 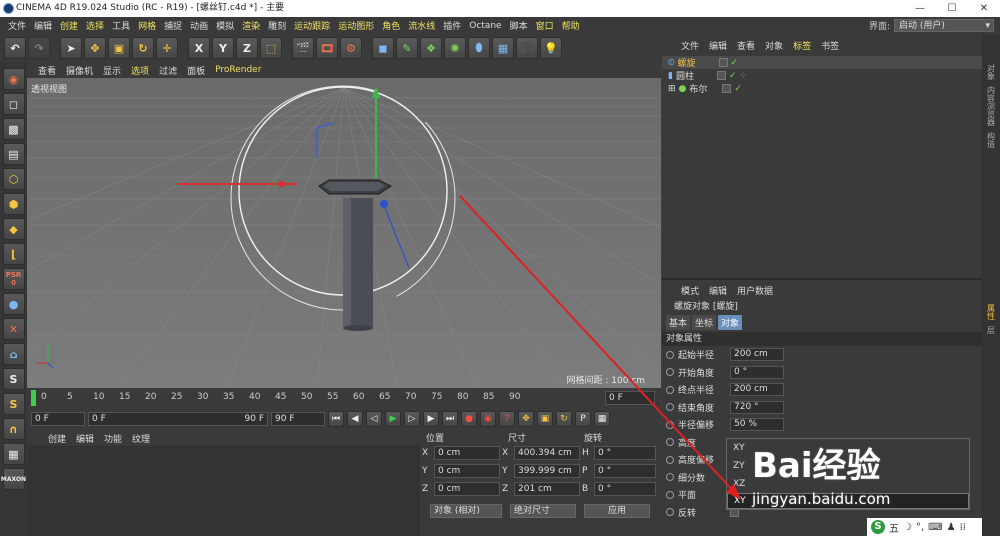 I want to click on menu-mesh: 网格, so click(x=147, y=25).